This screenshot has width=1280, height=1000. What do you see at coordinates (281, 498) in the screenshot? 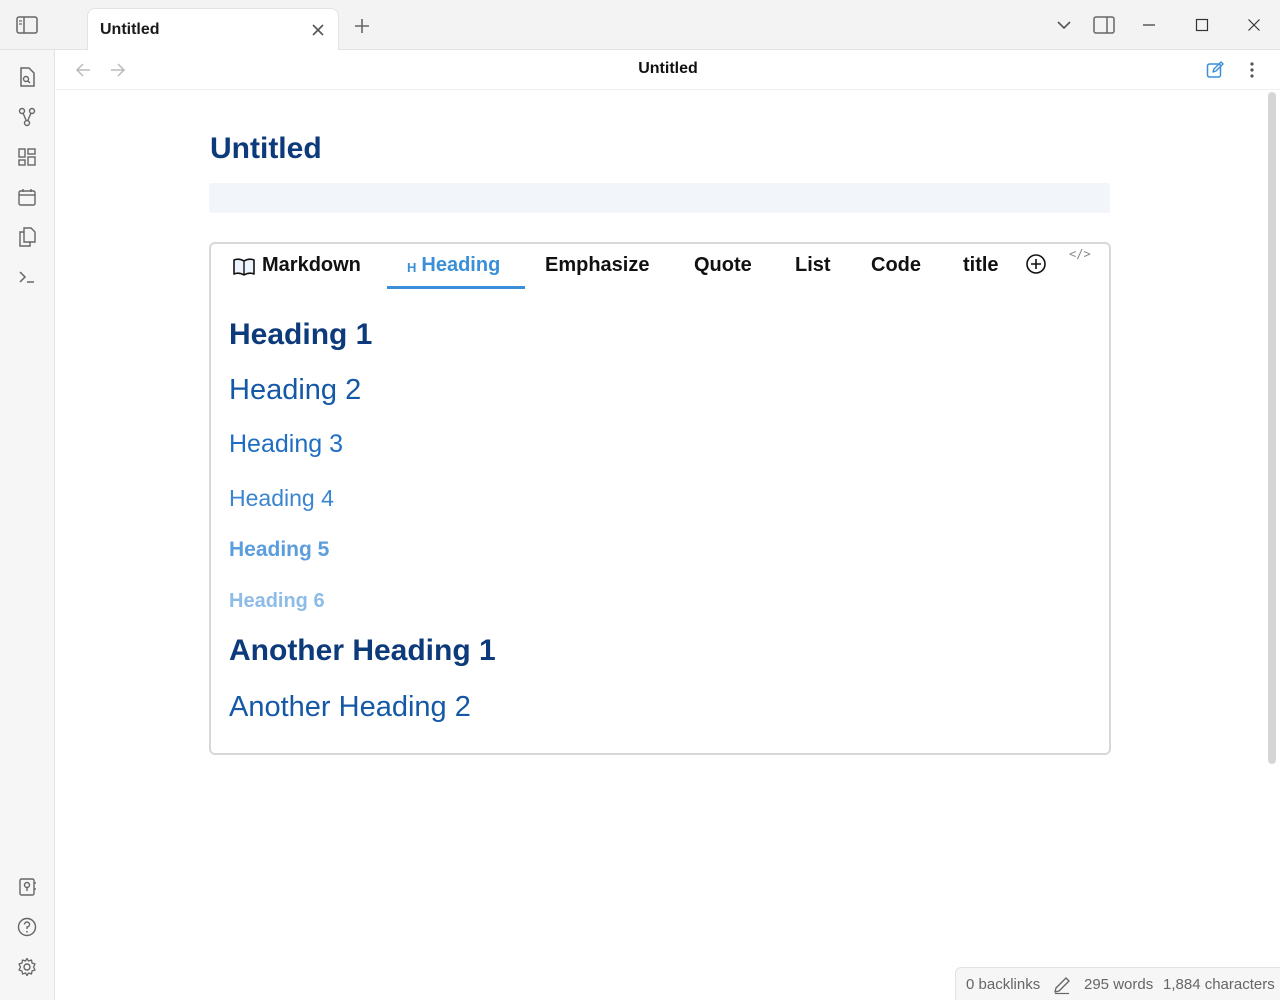
I see `heading-4: Heading 4` at bounding box center [281, 498].